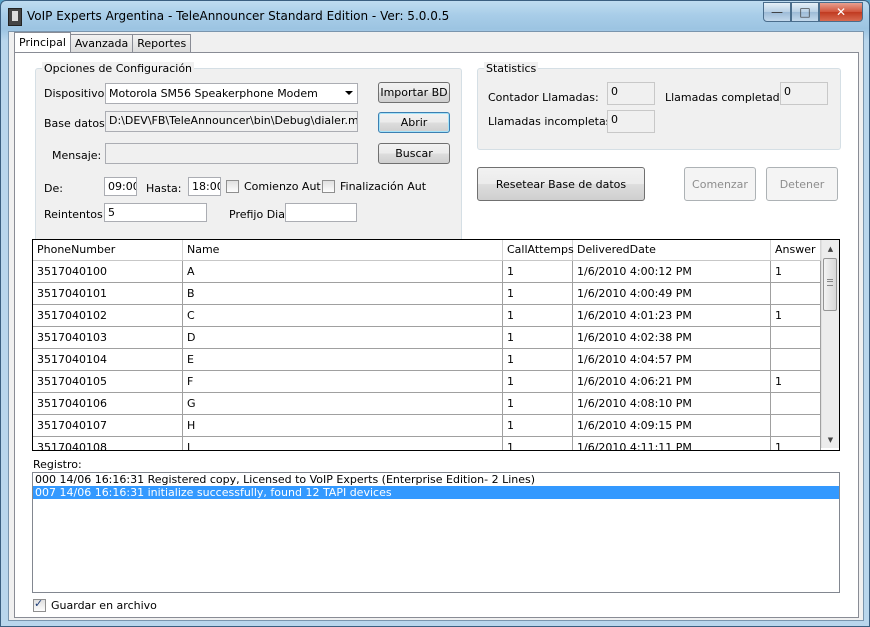 This screenshot has height=627, width=870. Describe the element at coordinates (414, 122) in the screenshot. I see `abrir-button: Abrir` at that location.